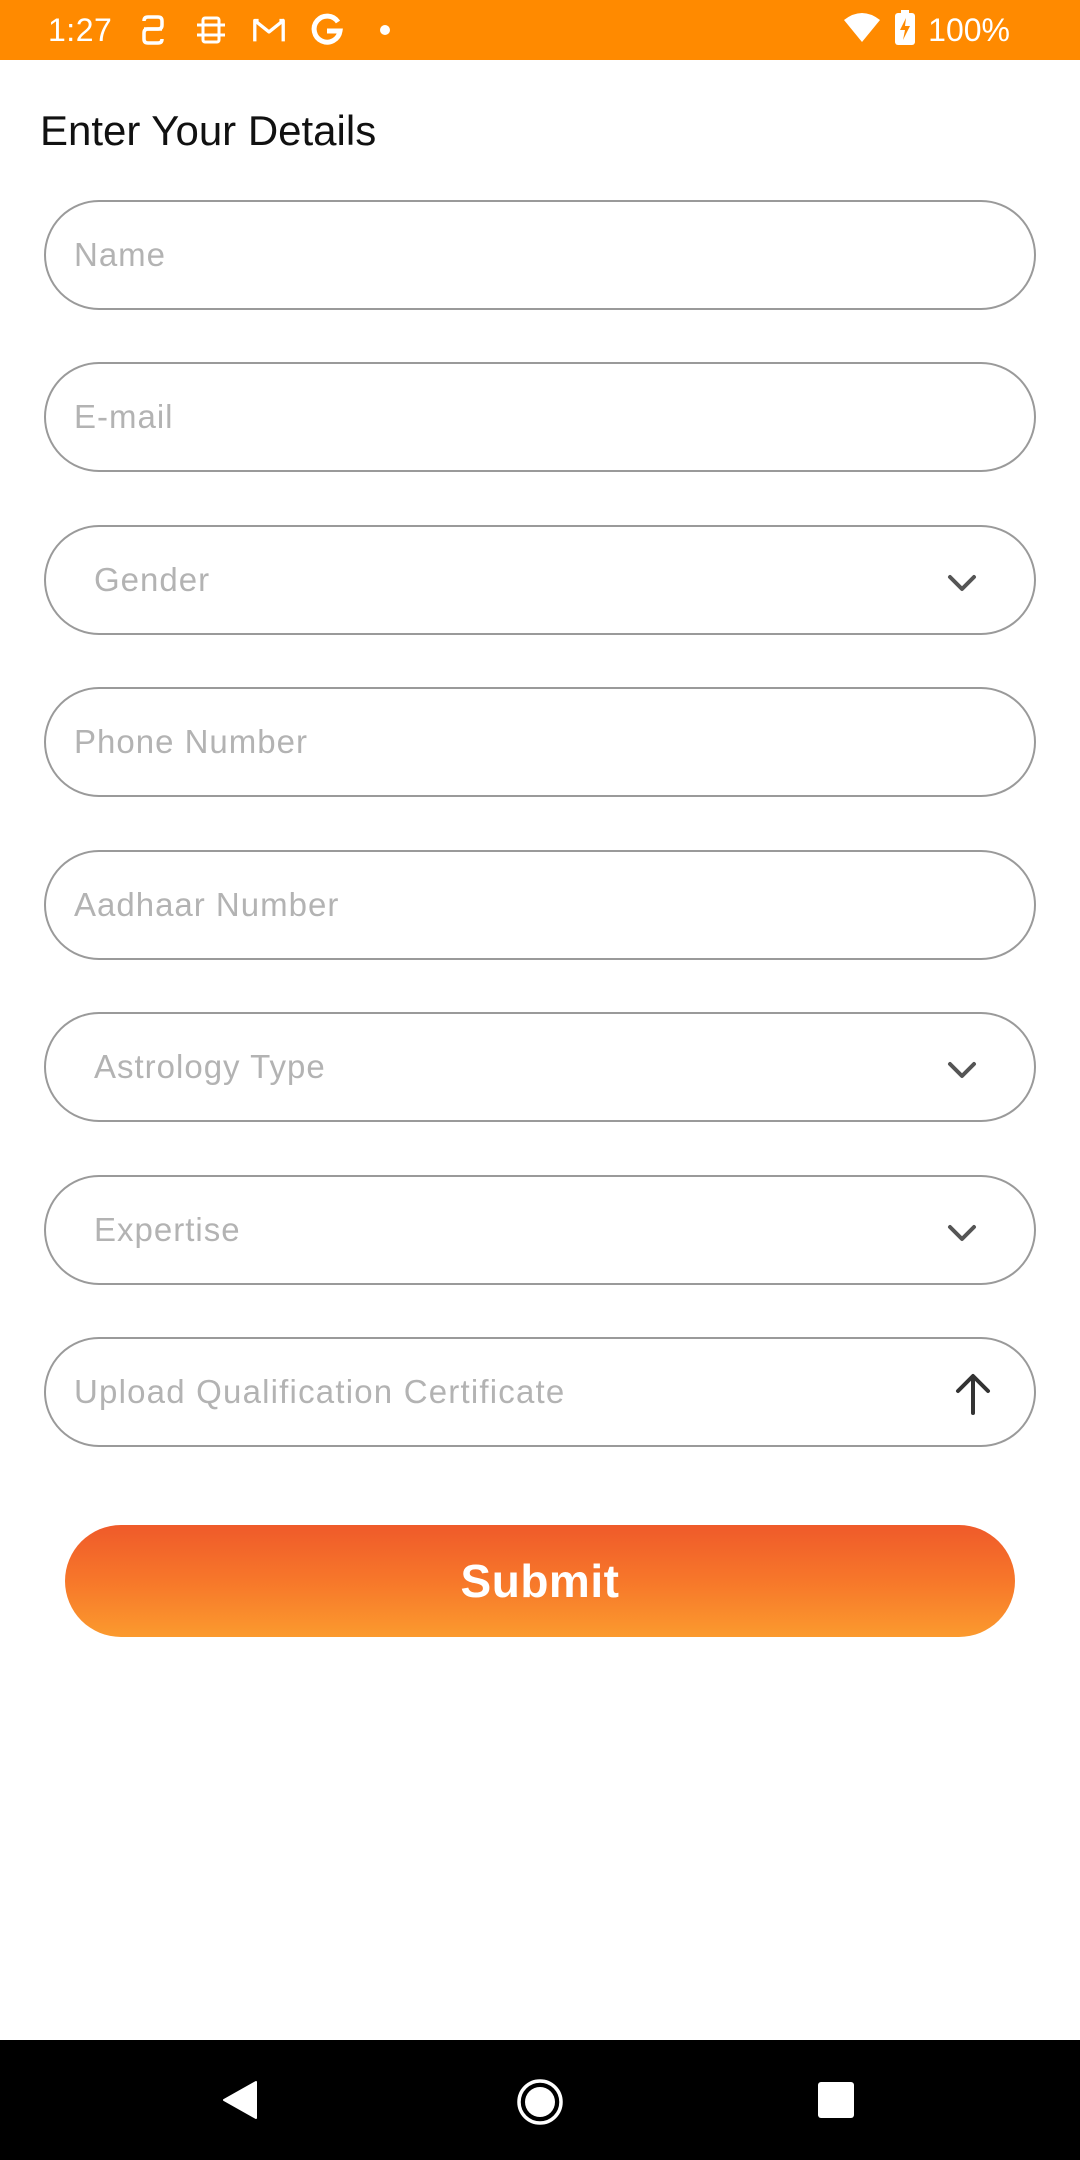 Image resolution: width=1080 pixels, height=2160 pixels. Describe the element at coordinates (540, 30) in the screenshot. I see `status-bar: 1:27 100%` at that location.